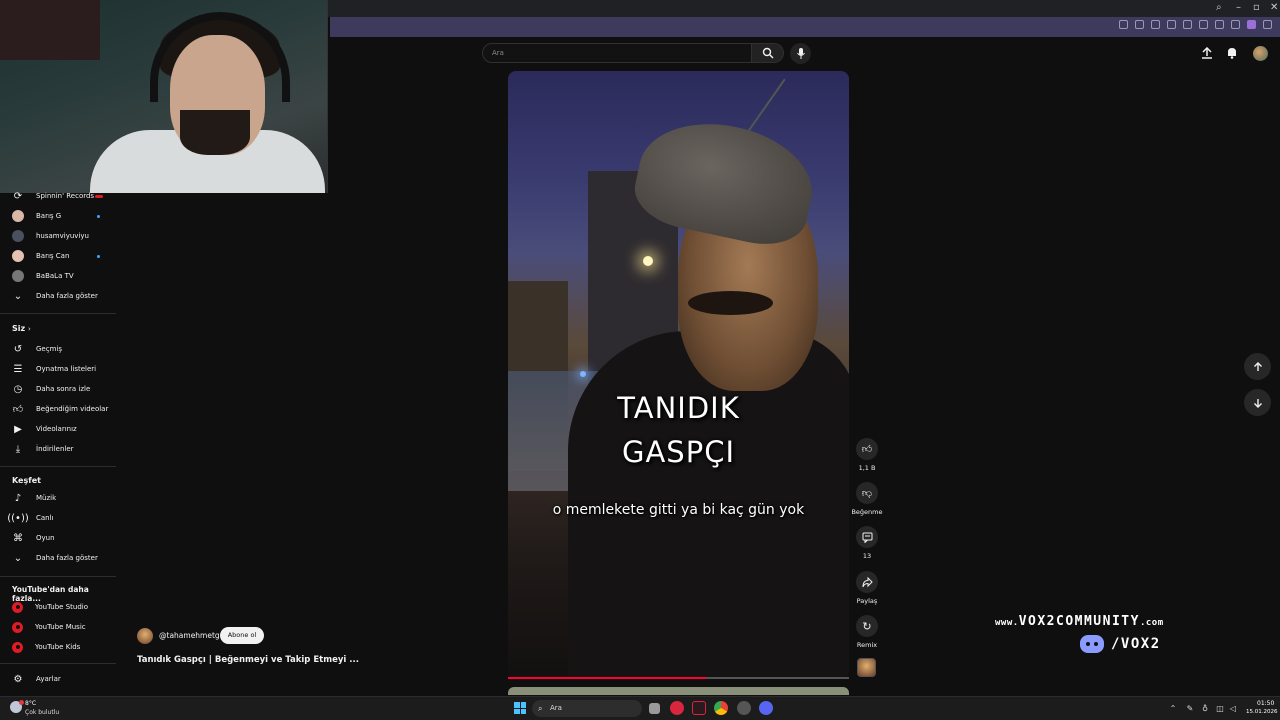 The height and width of the screenshot is (720, 1280). I want to click on share-action: Paylaş, so click(867, 588).